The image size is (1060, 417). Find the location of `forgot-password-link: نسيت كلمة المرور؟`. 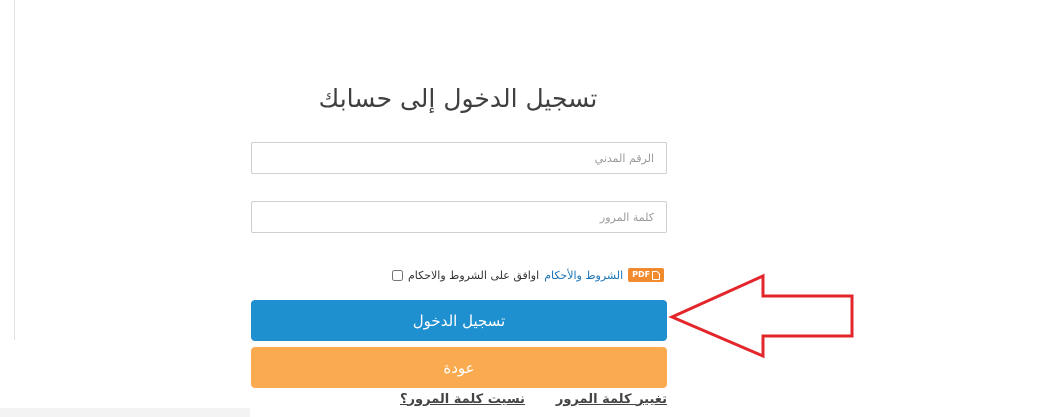

forgot-password-link: نسيت كلمة المرور؟ is located at coordinates (462, 399).